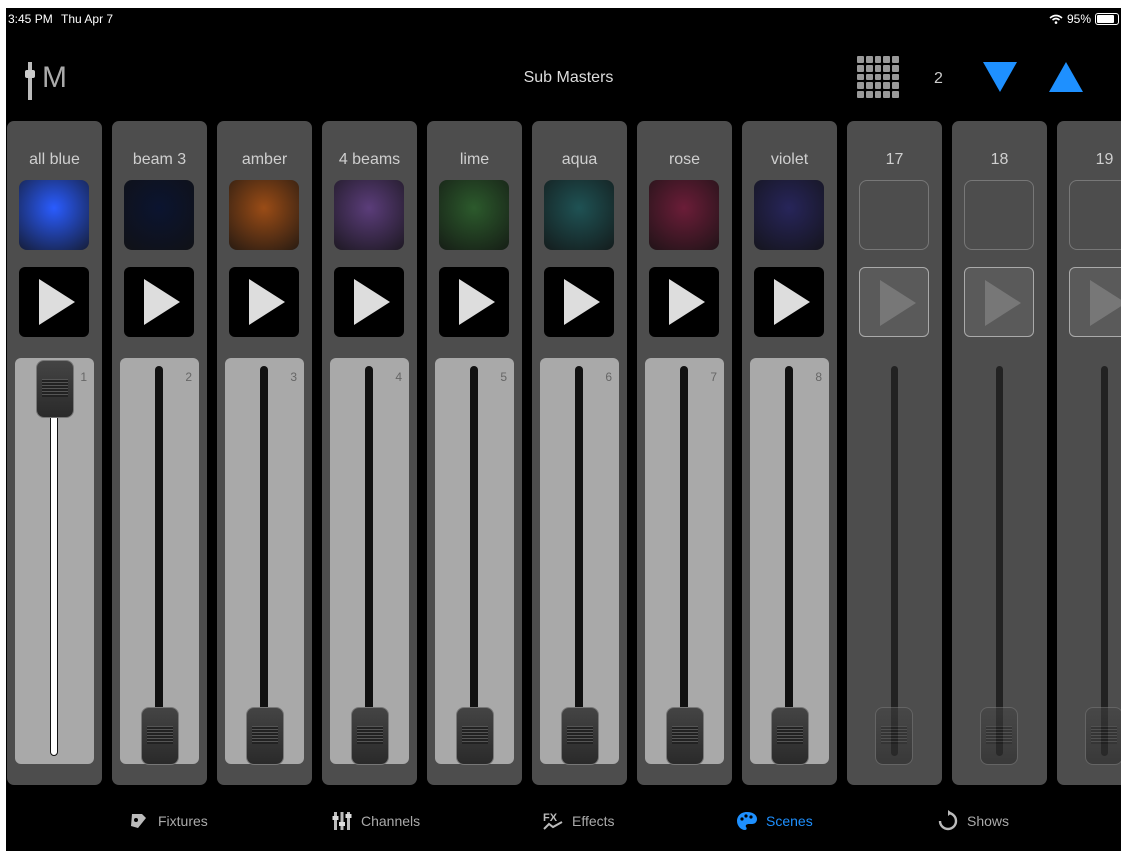  I want to click on effects-icon: FX, so click(553, 821).